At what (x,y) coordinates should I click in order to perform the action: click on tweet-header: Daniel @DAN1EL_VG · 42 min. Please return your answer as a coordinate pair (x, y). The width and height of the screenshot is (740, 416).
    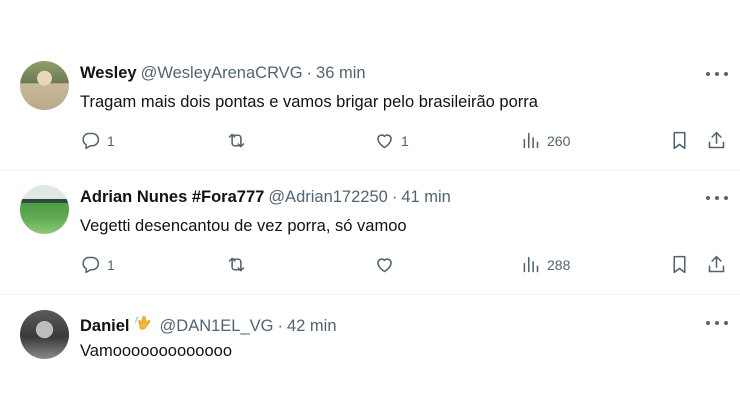
    Looking at the image, I should click on (208, 325).